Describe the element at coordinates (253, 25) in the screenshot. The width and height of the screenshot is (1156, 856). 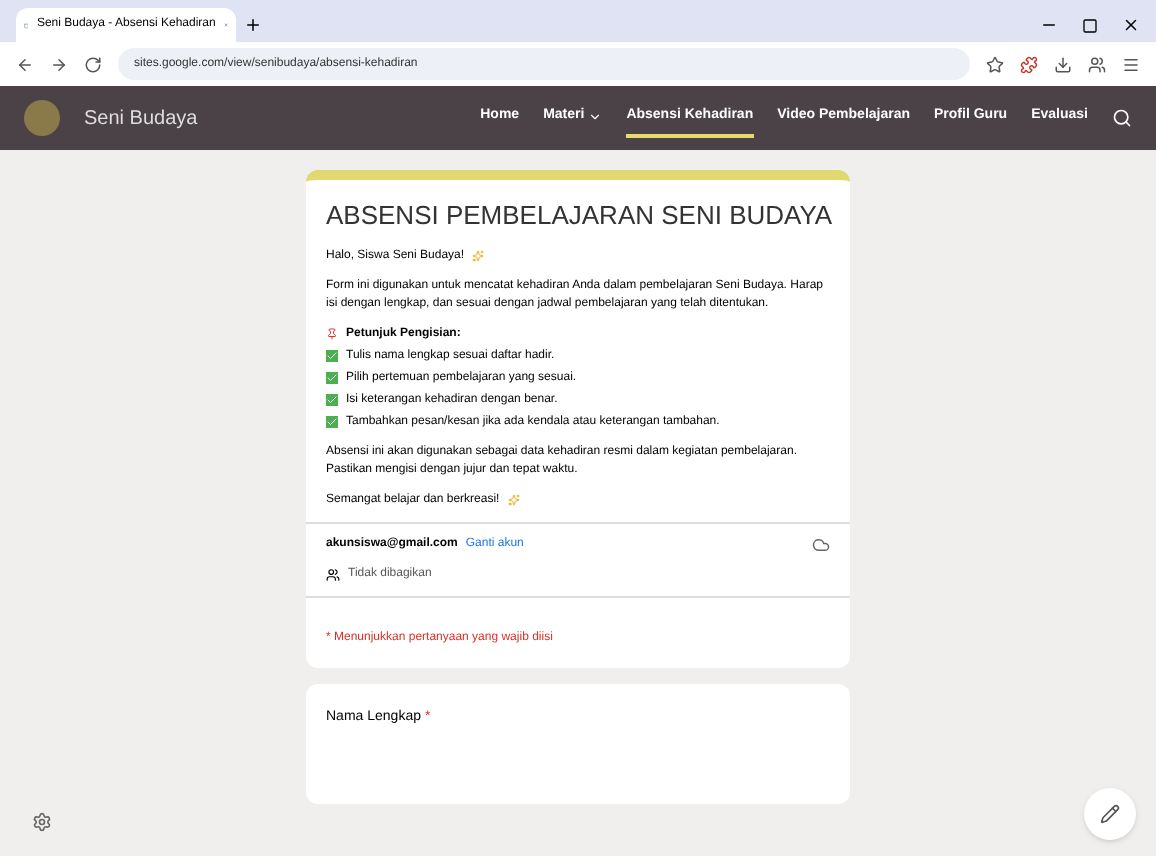
I see `new-tab-icon` at that location.